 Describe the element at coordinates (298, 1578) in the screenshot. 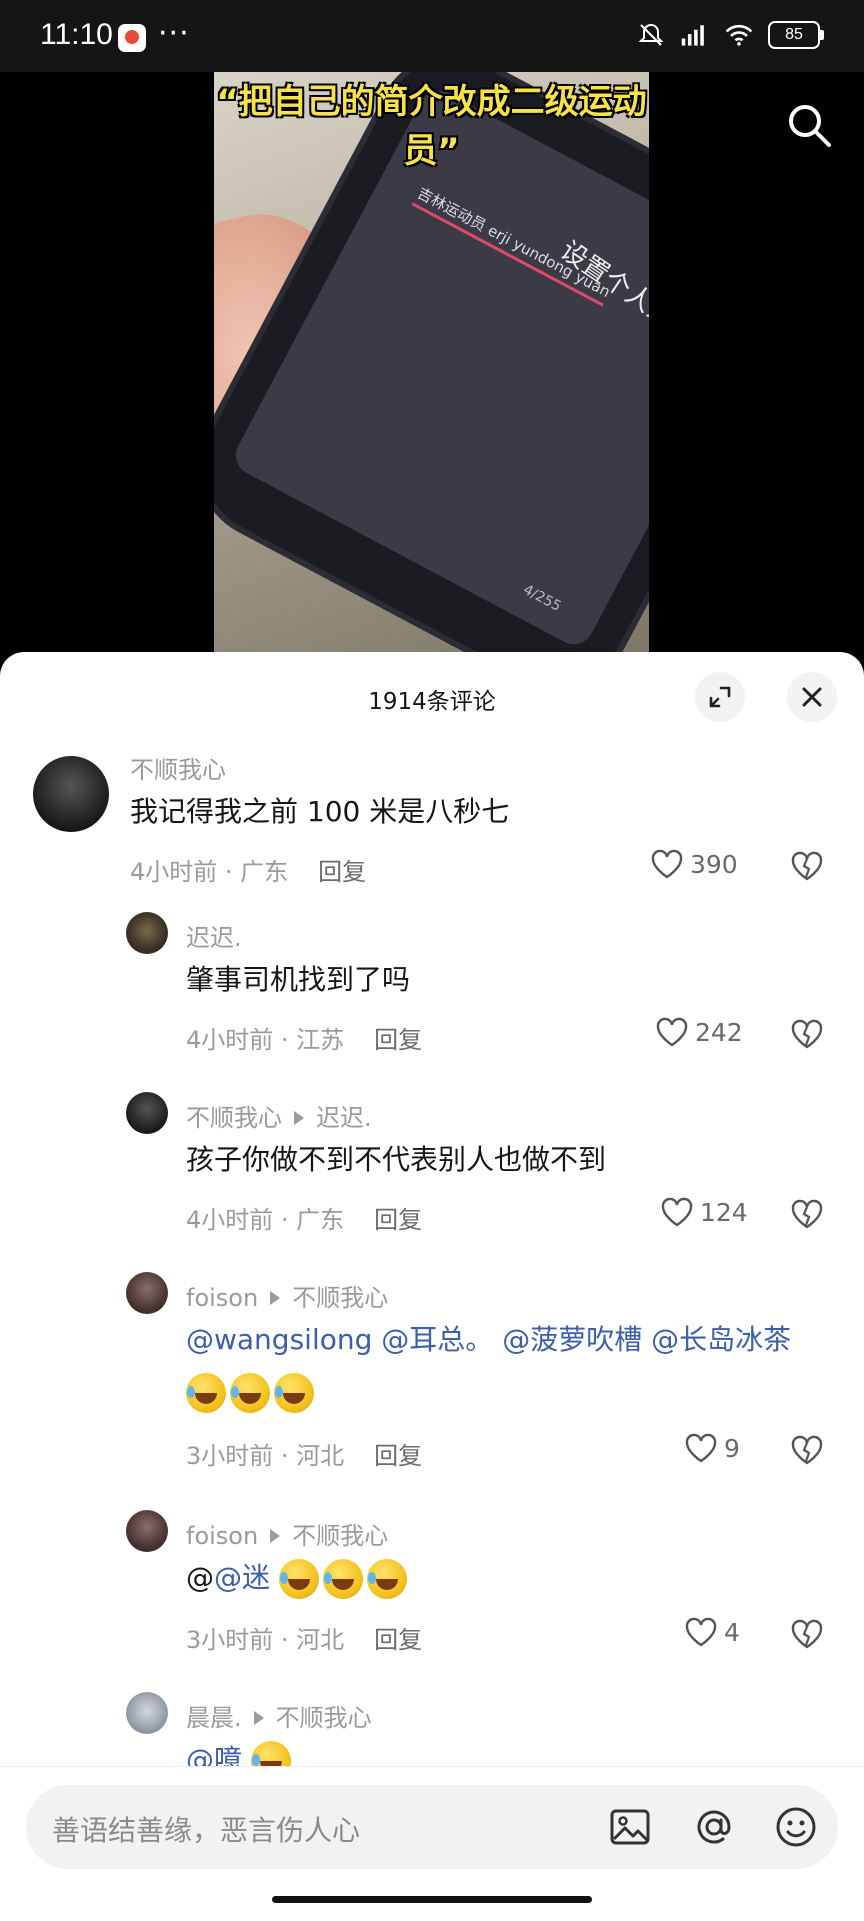

I see `comment-text: @@迷` at that location.